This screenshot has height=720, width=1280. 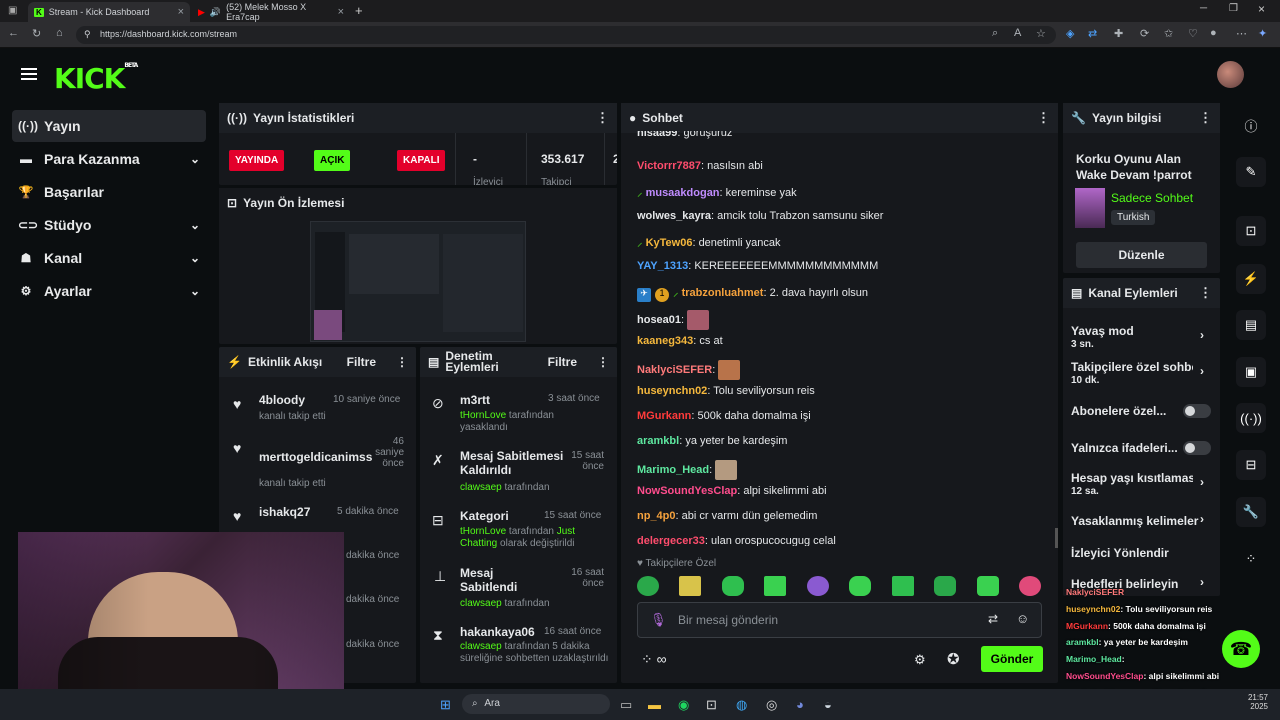 I want to click on activity-user: 4bloody, so click(x=282, y=400).